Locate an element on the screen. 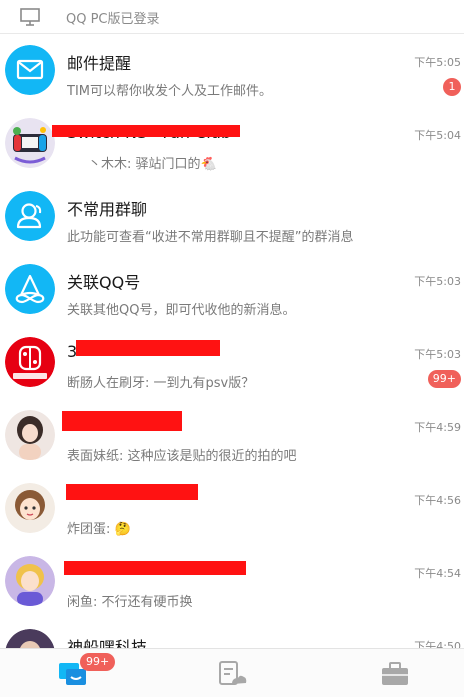 The height and width of the screenshot is (697, 464). conversation-time: 下午5:05 is located at coordinates (437, 62).